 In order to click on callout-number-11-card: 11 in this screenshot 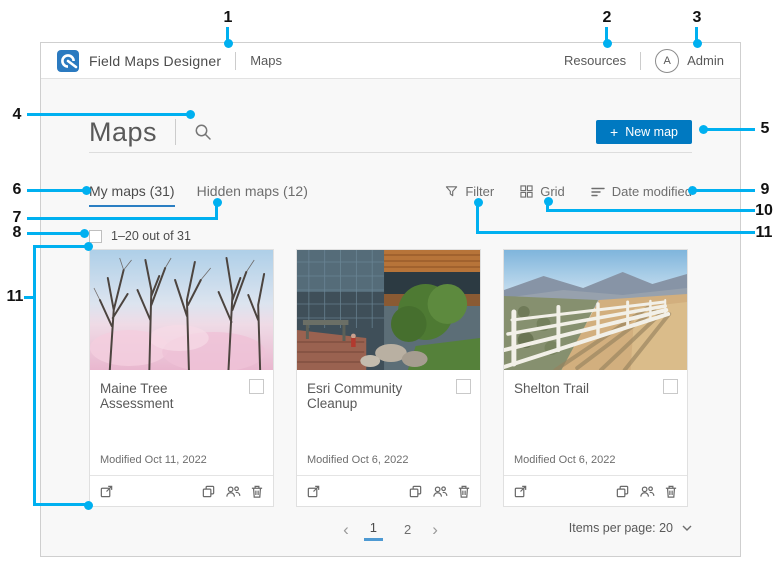, I will do `click(15, 296)`.